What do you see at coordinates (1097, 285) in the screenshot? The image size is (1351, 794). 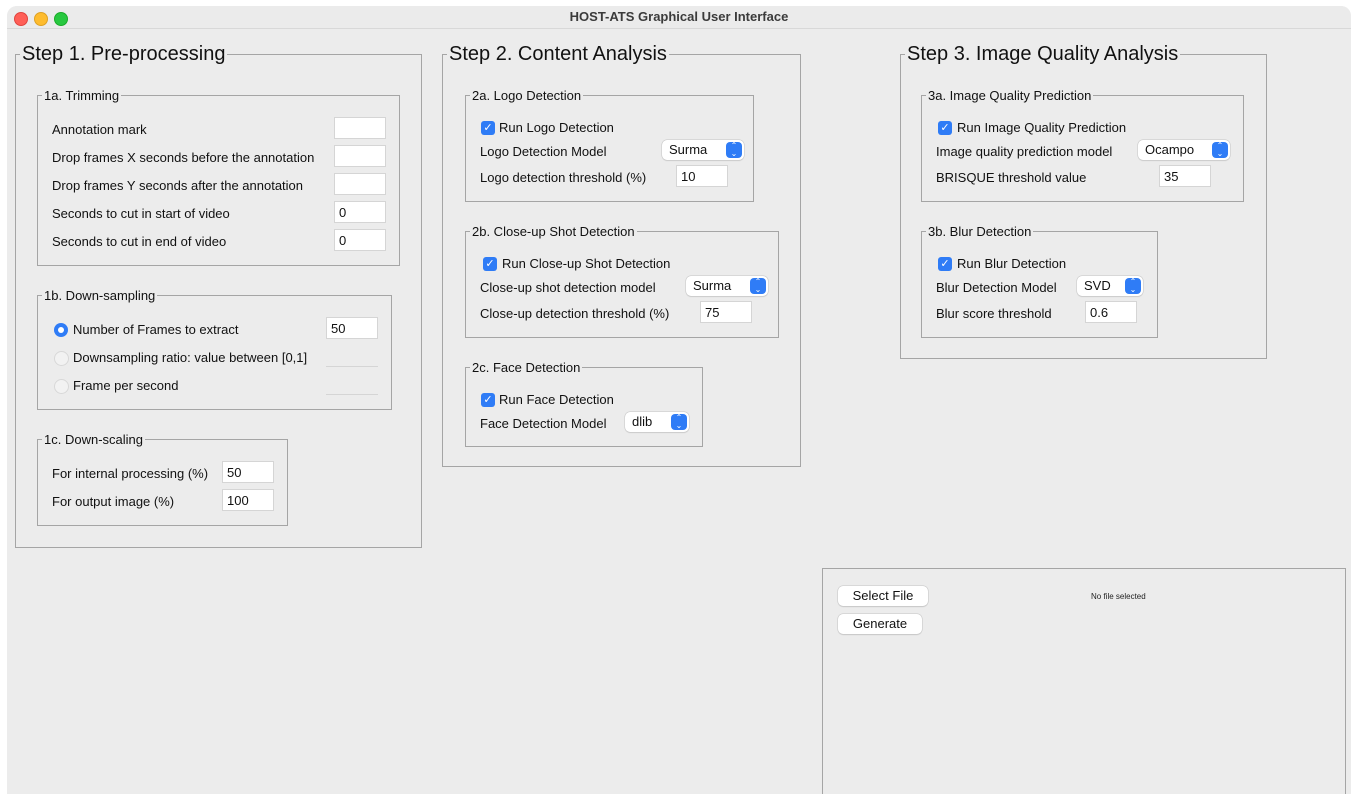 I see `blur-model-value: SVD` at bounding box center [1097, 285].